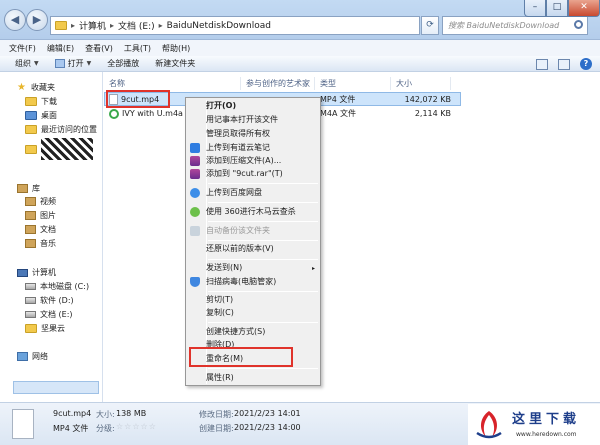 Image resolution: width=600 pixels, height=445 pixels. What do you see at coordinates (221, 106) in the screenshot?
I see `menu-item-open: 打开(O)` at bounding box center [221, 106].